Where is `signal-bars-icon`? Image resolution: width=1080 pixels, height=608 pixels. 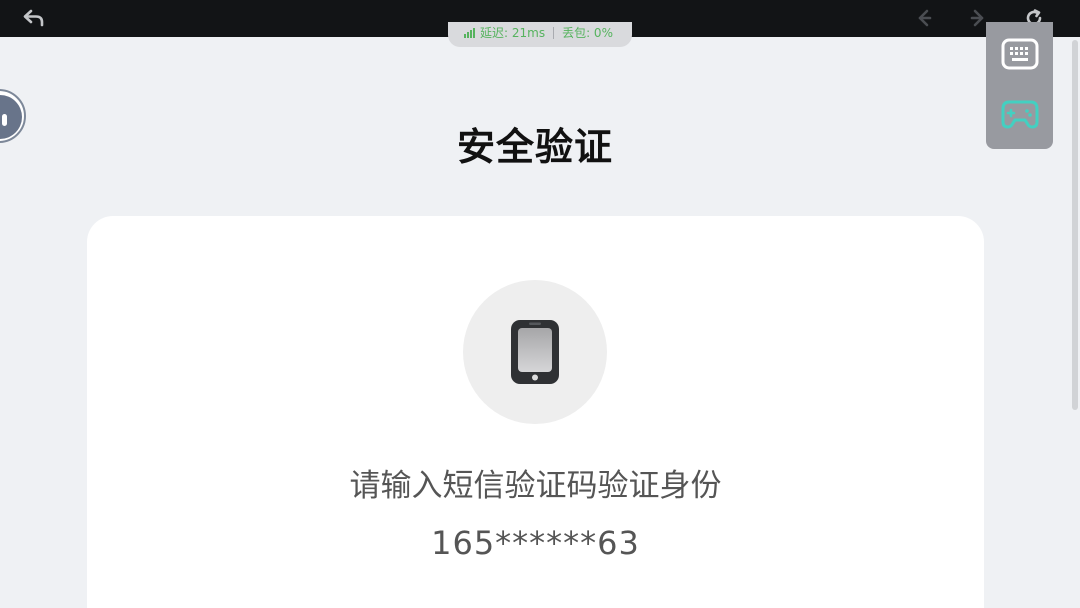
signal-bars-icon is located at coordinates (469, 32).